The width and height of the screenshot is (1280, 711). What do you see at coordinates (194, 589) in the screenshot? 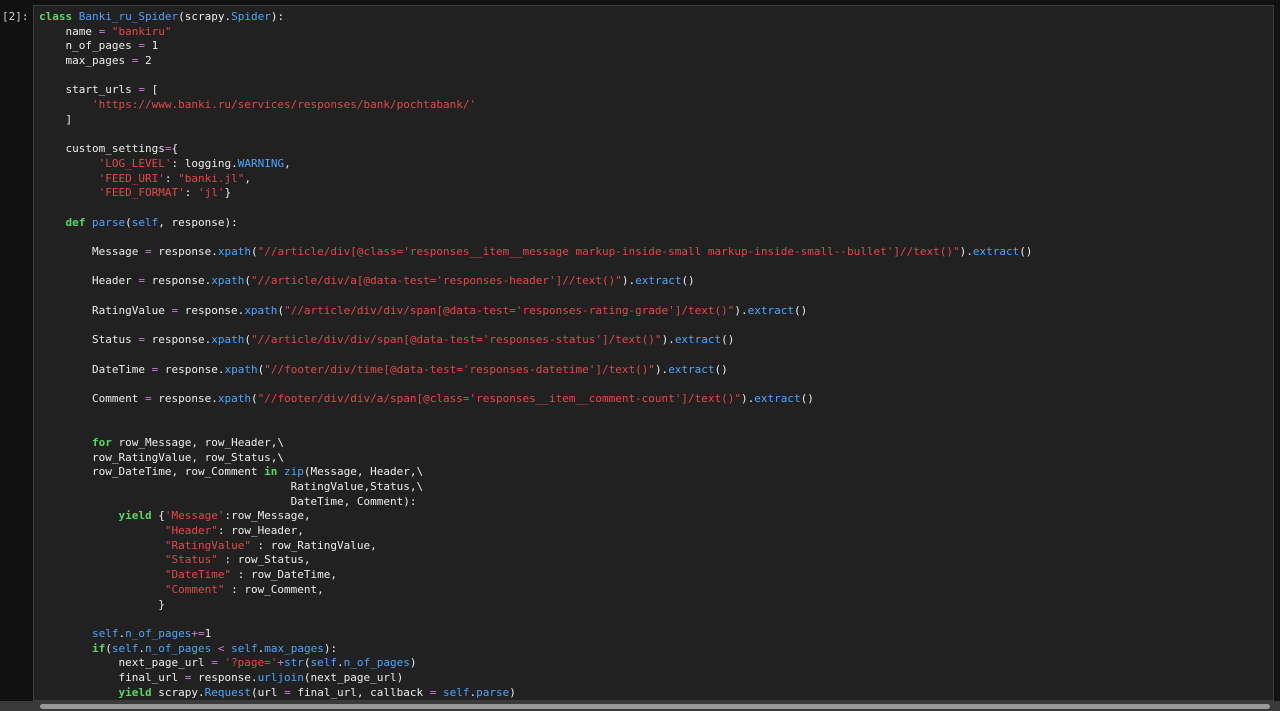
I see `code-token: "Comment"` at bounding box center [194, 589].